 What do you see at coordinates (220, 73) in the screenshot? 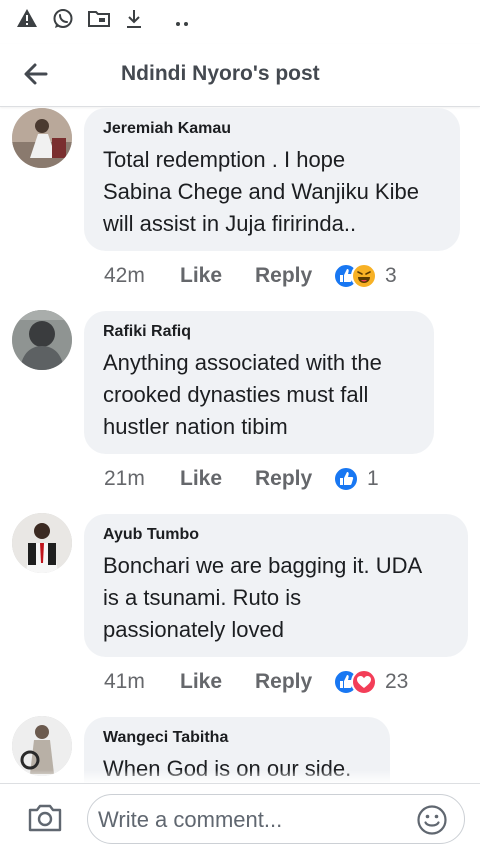
I see `page-title: Ndindi Nyoro's post` at bounding box center [220, 73].